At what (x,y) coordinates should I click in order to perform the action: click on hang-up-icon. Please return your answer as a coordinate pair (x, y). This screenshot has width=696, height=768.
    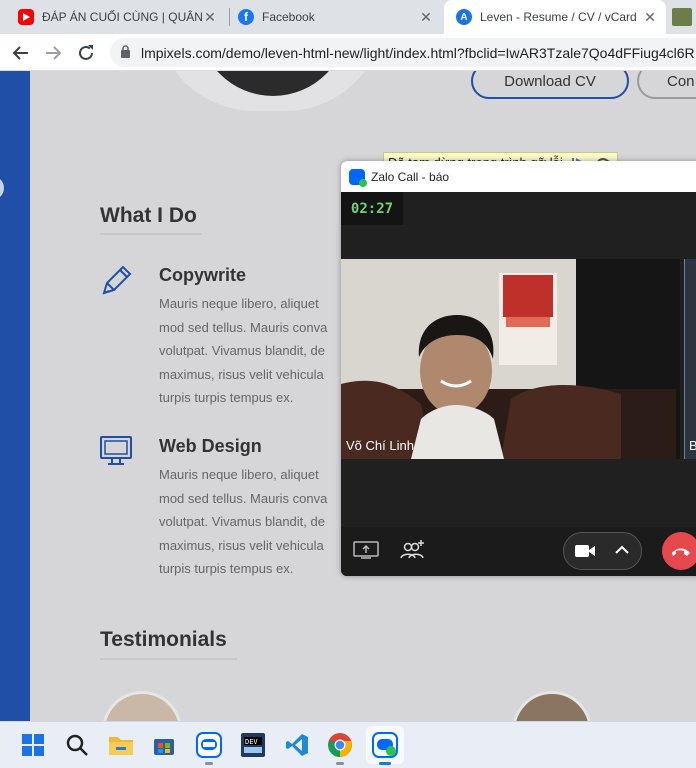
    Looking at the image, I should click on (681, 552).